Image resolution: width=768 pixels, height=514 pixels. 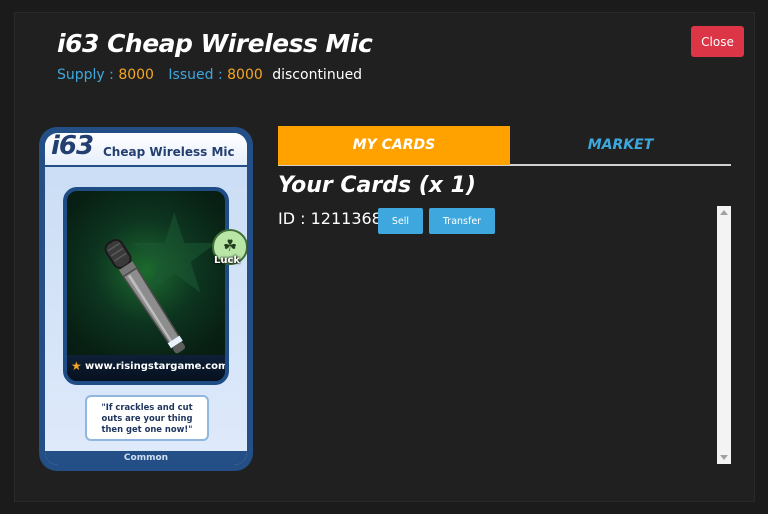 I want to click on supply-info: Supply : 8000 Issued : 8000 discontinued, so click(x=209, y=75).